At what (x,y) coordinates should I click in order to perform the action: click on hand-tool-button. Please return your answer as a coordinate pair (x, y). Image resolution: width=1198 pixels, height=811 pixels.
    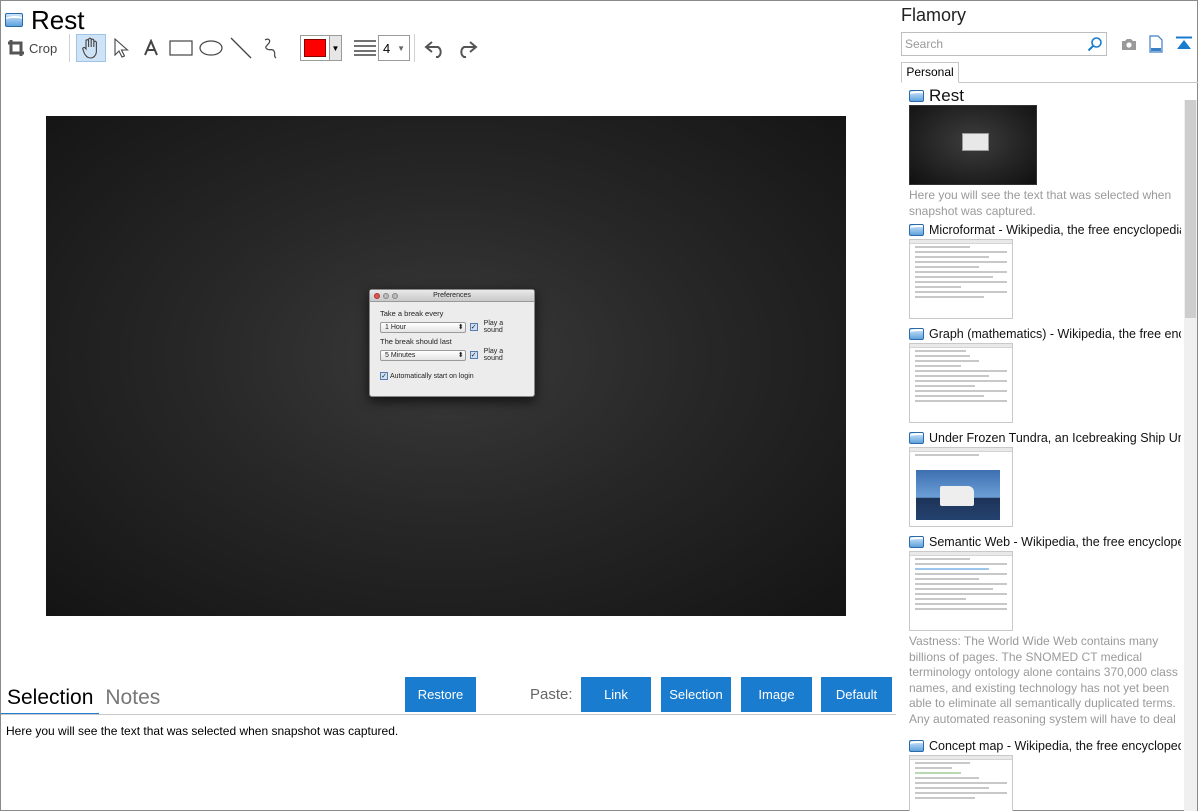
    Looking at the image, I should click on (91, 48).